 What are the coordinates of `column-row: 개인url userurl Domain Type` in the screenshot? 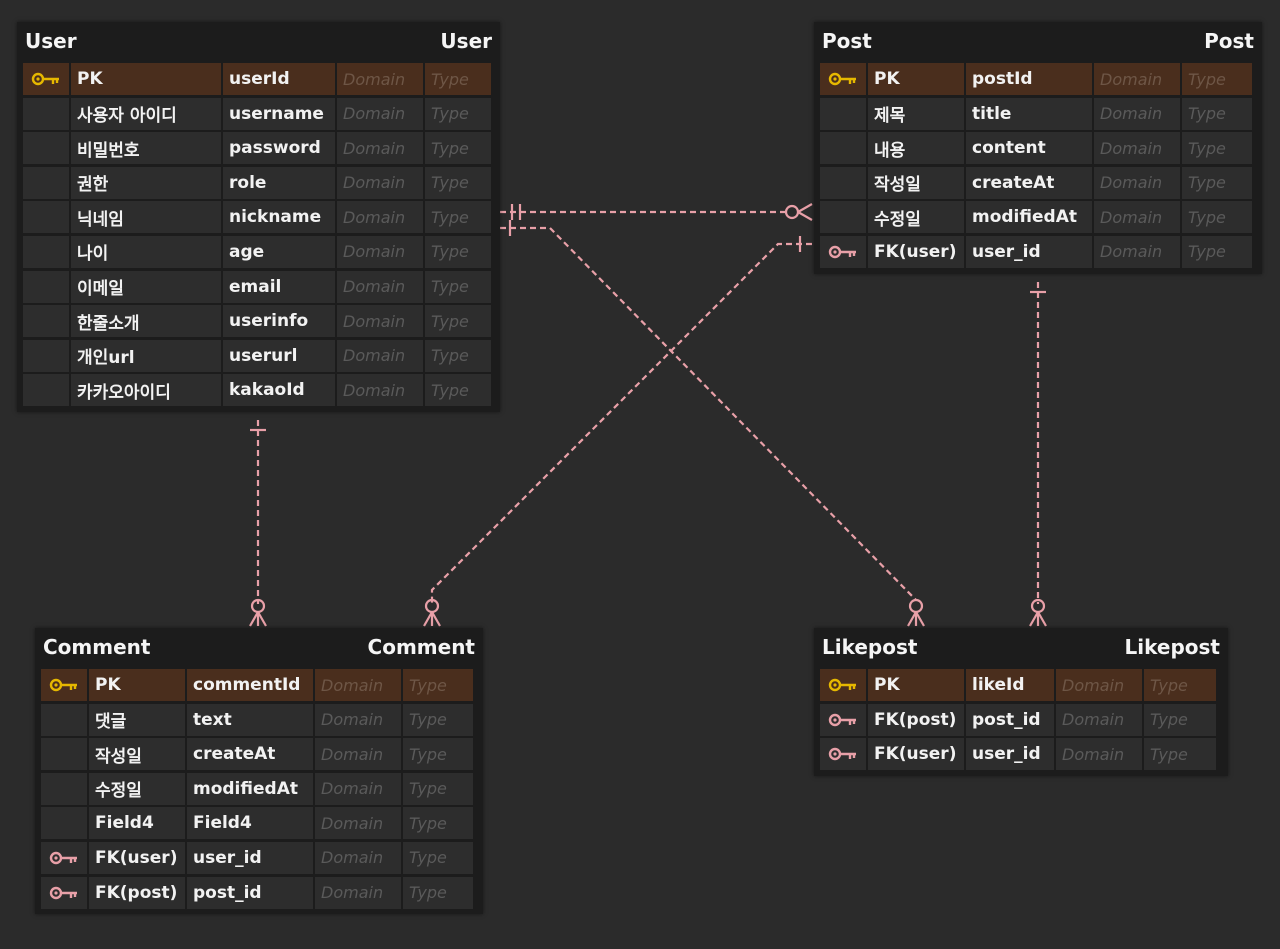 It's located at (258, 356).